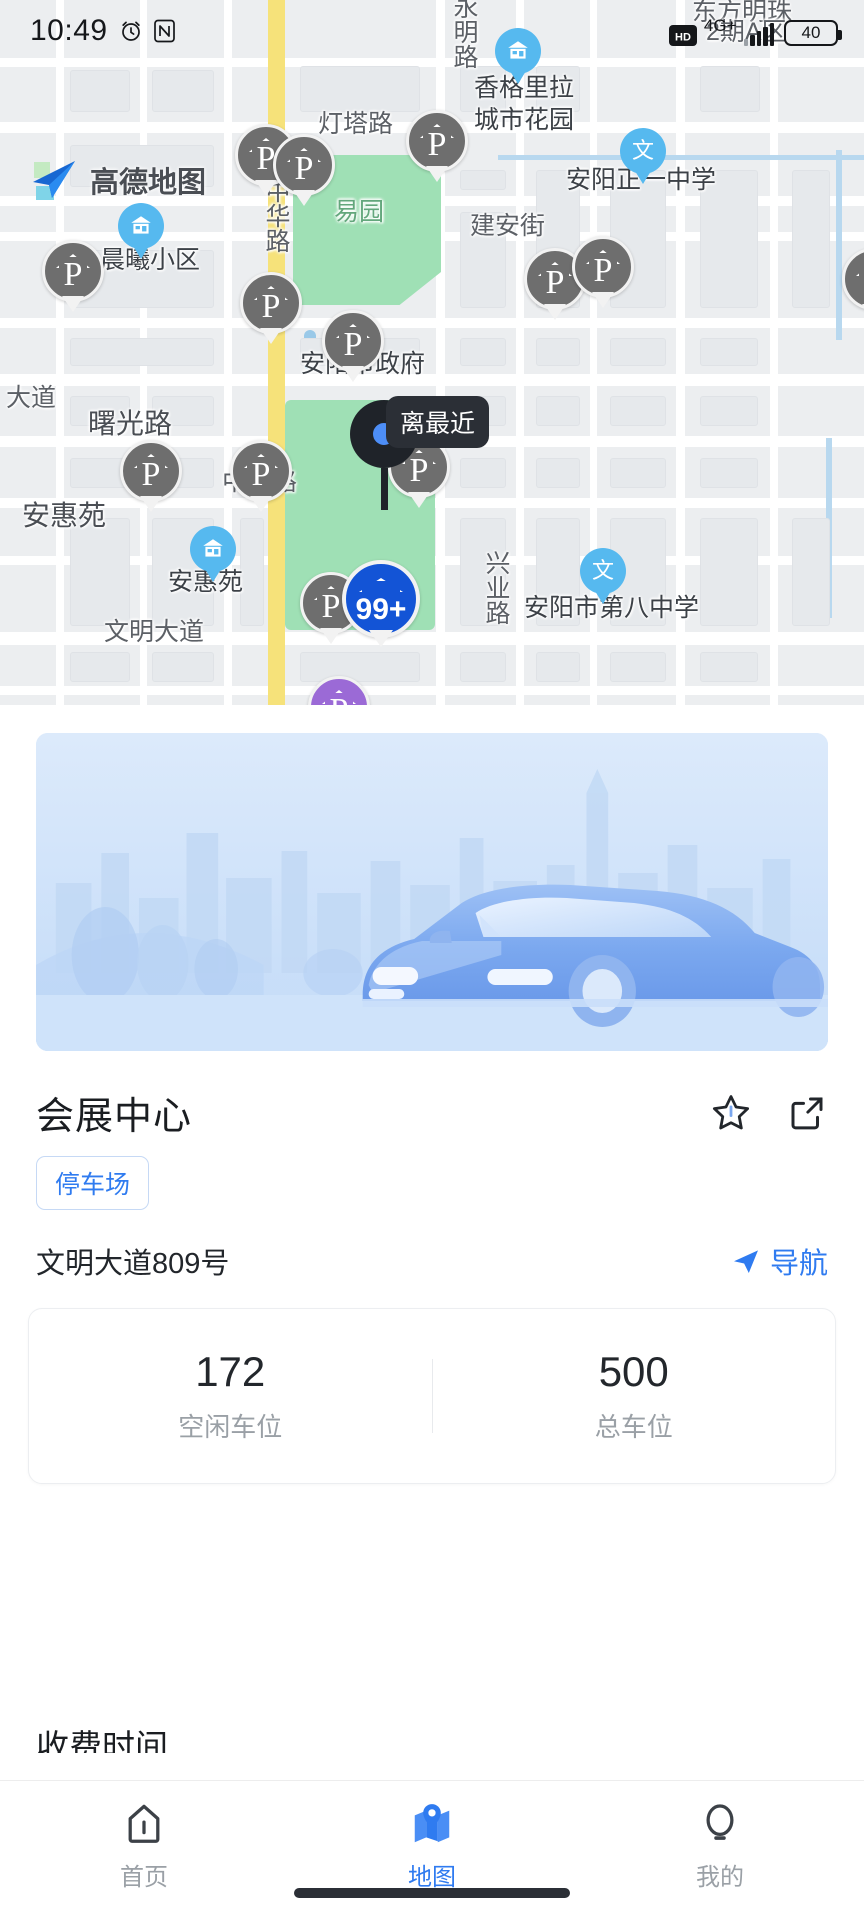  What do you see at coordinates (381, 609) in the screenshot?
I see `cluster-count-label: 99+` at bounding box center [381, 609].